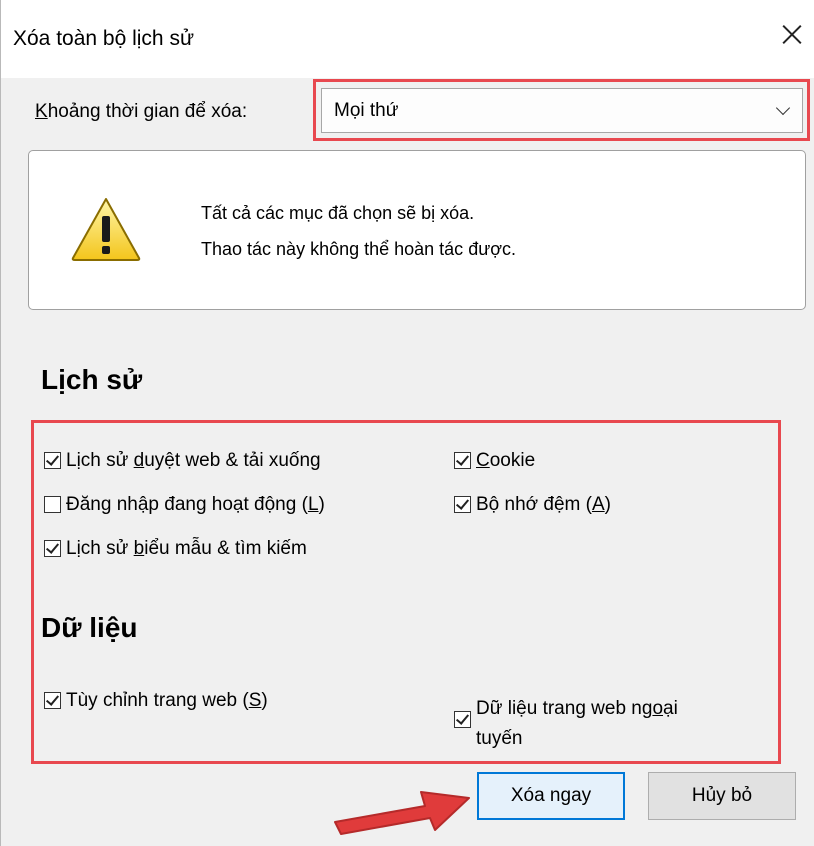  I want to click on checkbox-label: Lịch sử biểu mẫu & tìm kiếm, so click(186, 548).